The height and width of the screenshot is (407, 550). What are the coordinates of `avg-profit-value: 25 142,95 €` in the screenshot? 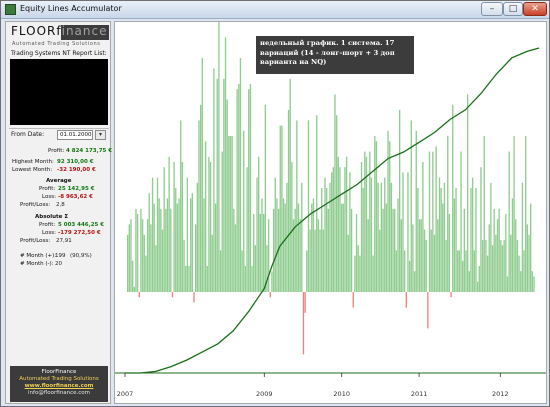 It's located at (76, 189).